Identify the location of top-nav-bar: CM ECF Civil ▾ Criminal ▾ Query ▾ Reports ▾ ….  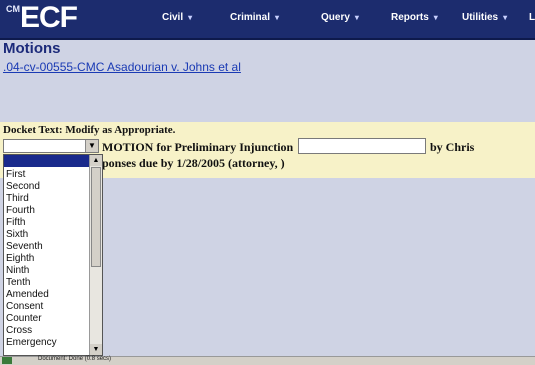
(267, 20).